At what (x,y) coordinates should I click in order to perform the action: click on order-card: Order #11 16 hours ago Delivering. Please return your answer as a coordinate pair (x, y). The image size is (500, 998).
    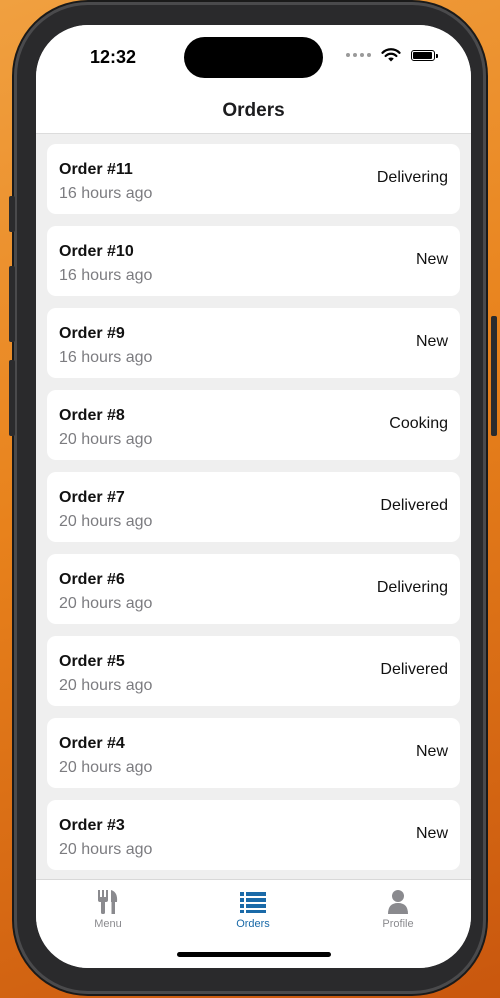
    Looking at the image, I should click on (253, 179).